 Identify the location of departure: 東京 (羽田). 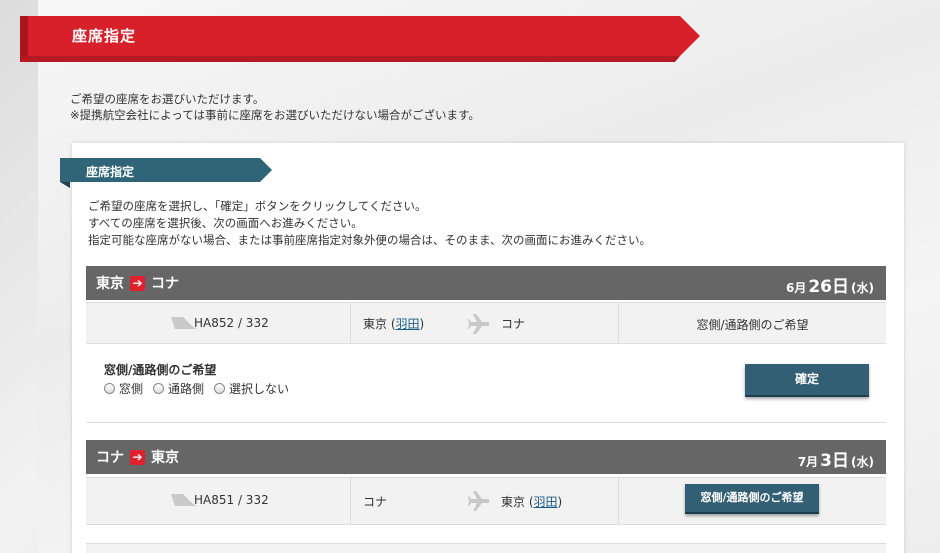
(393, 323).